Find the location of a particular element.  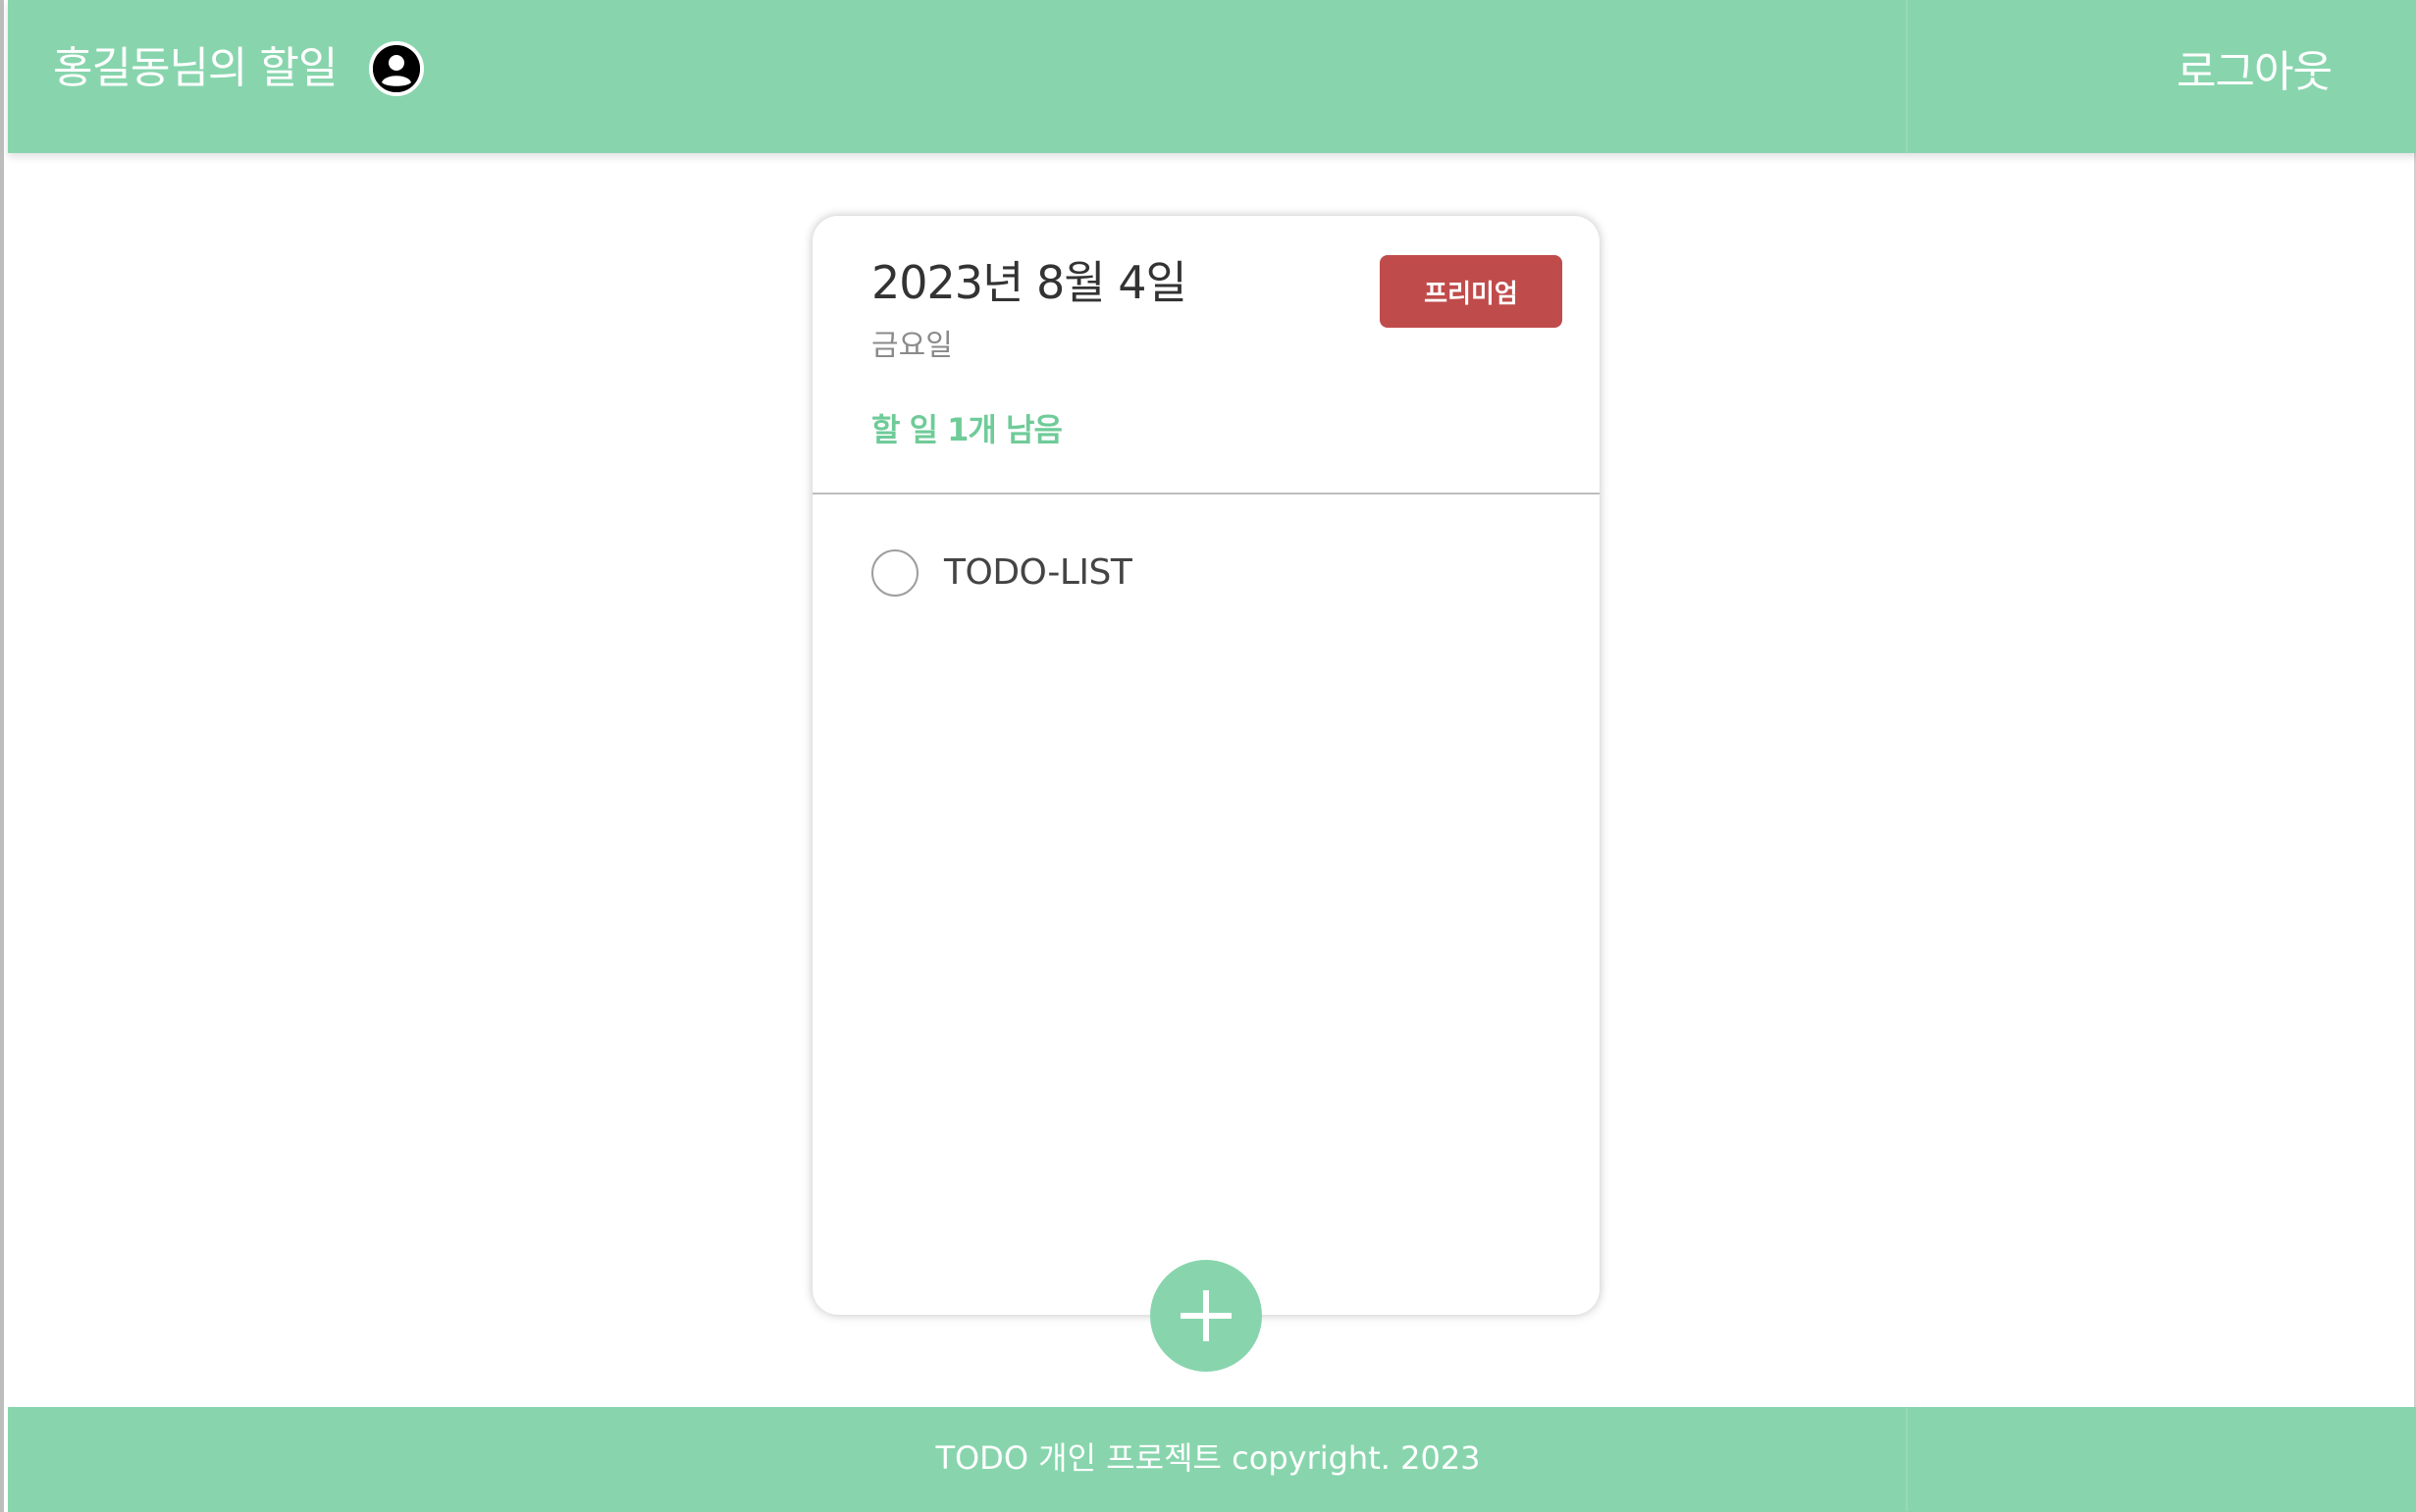

remaining-count: 할 일 1개 남음 is located at coordinates (967, 429).